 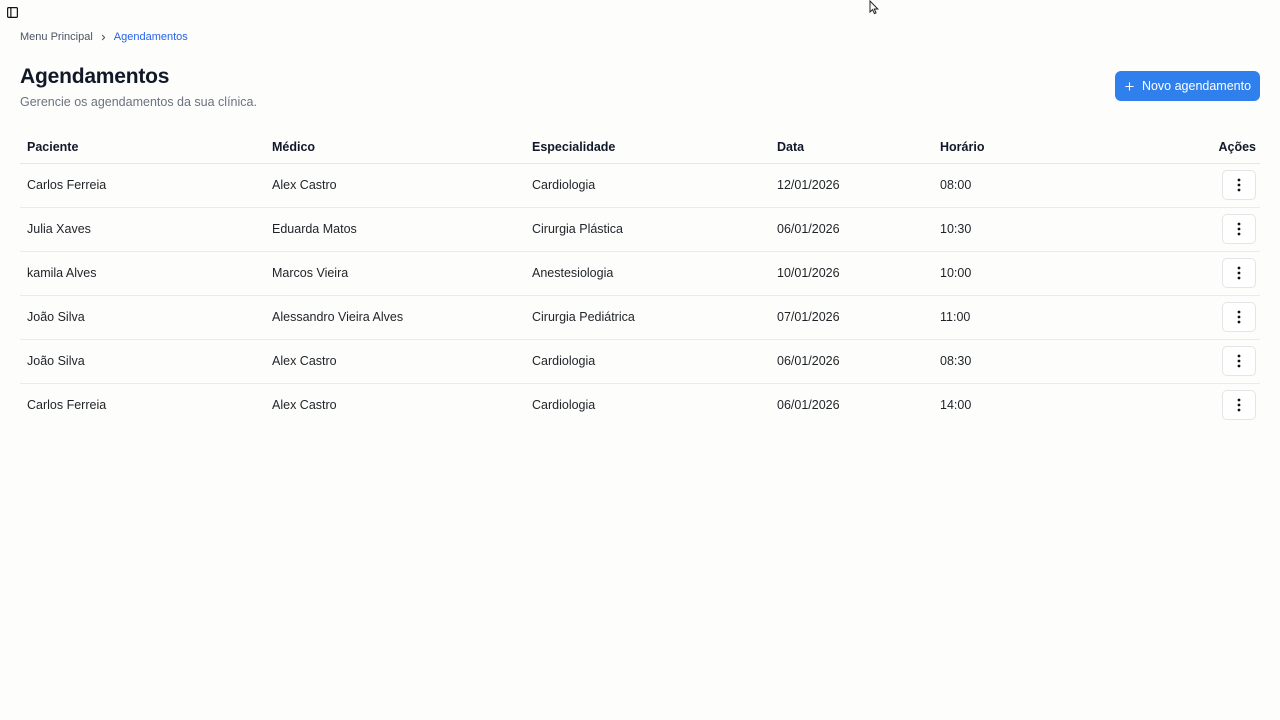 What do you see at coordinates (395, 273) in the screenshot?
I see `cell-medico: Marcos Vieira` at bounding box center [395, 273].